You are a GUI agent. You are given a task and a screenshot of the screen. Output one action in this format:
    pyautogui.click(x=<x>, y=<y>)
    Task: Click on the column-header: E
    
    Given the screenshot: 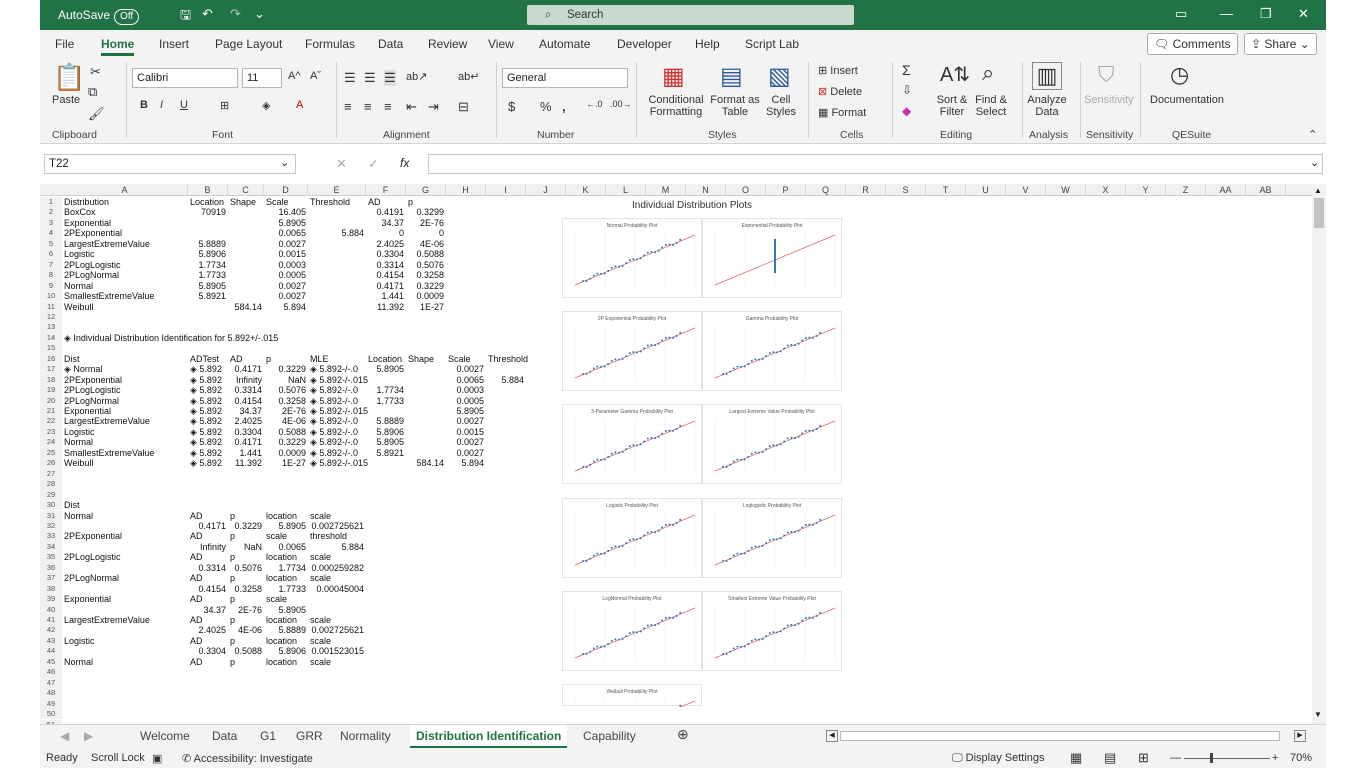 What is the action you would take?
    pyautogui.click(x=337, y=190)
    